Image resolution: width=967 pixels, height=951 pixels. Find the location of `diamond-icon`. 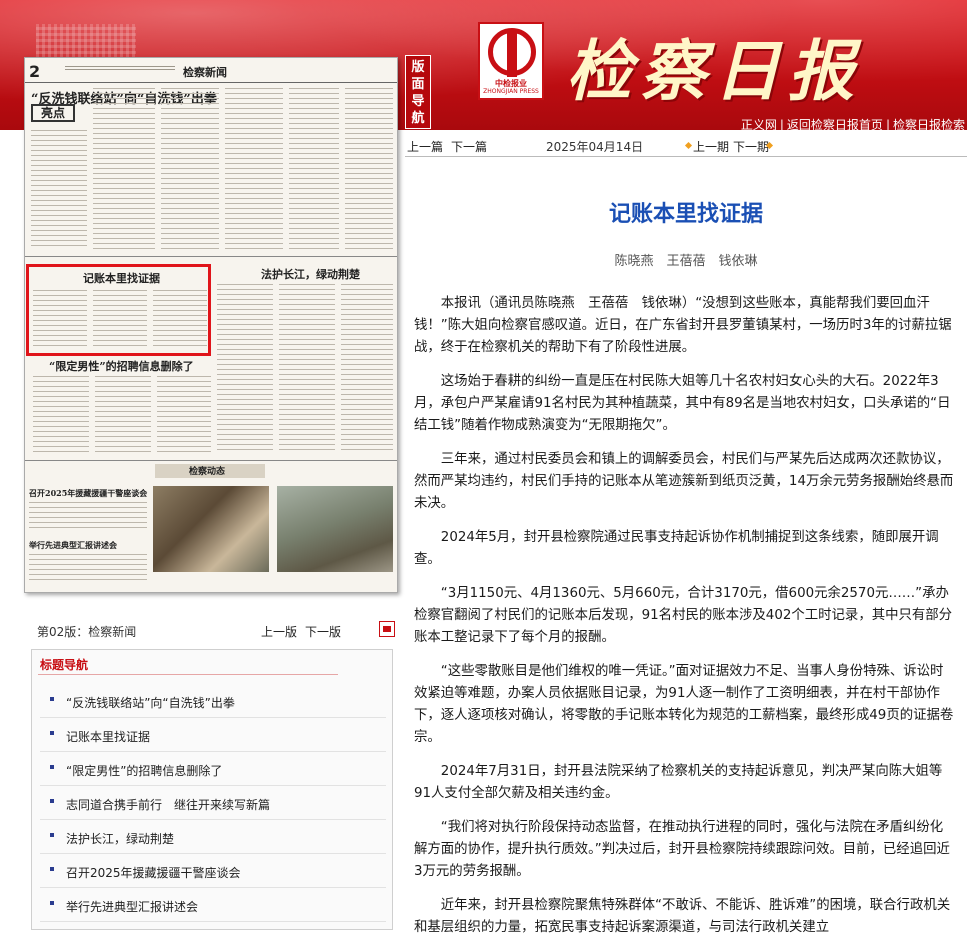

diamond-icon is located at coordinates (688, 145).